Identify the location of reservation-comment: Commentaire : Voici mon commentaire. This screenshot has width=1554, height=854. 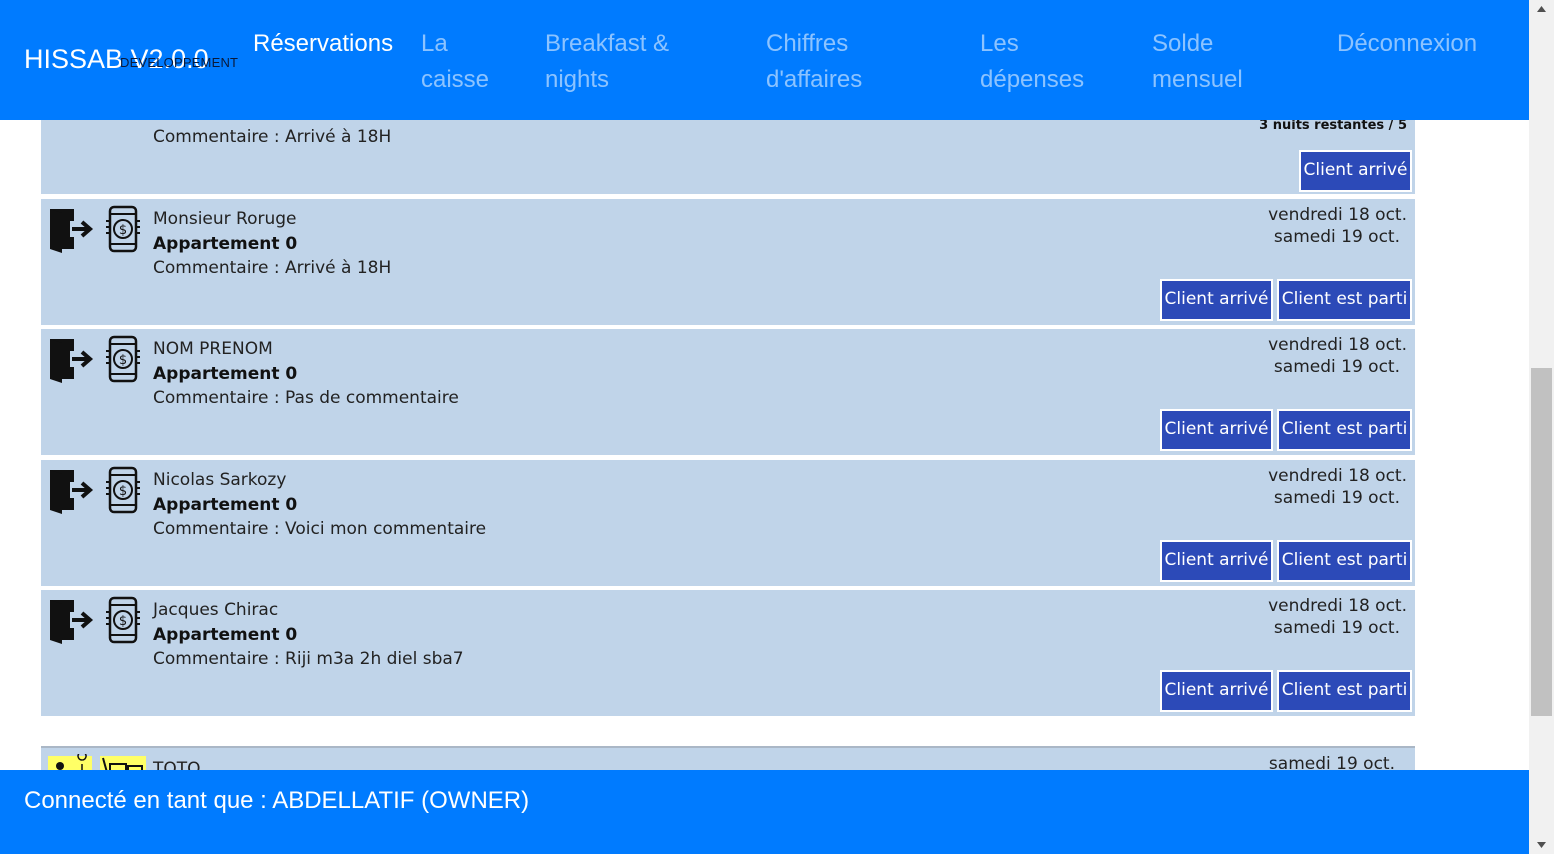
(320, 529).